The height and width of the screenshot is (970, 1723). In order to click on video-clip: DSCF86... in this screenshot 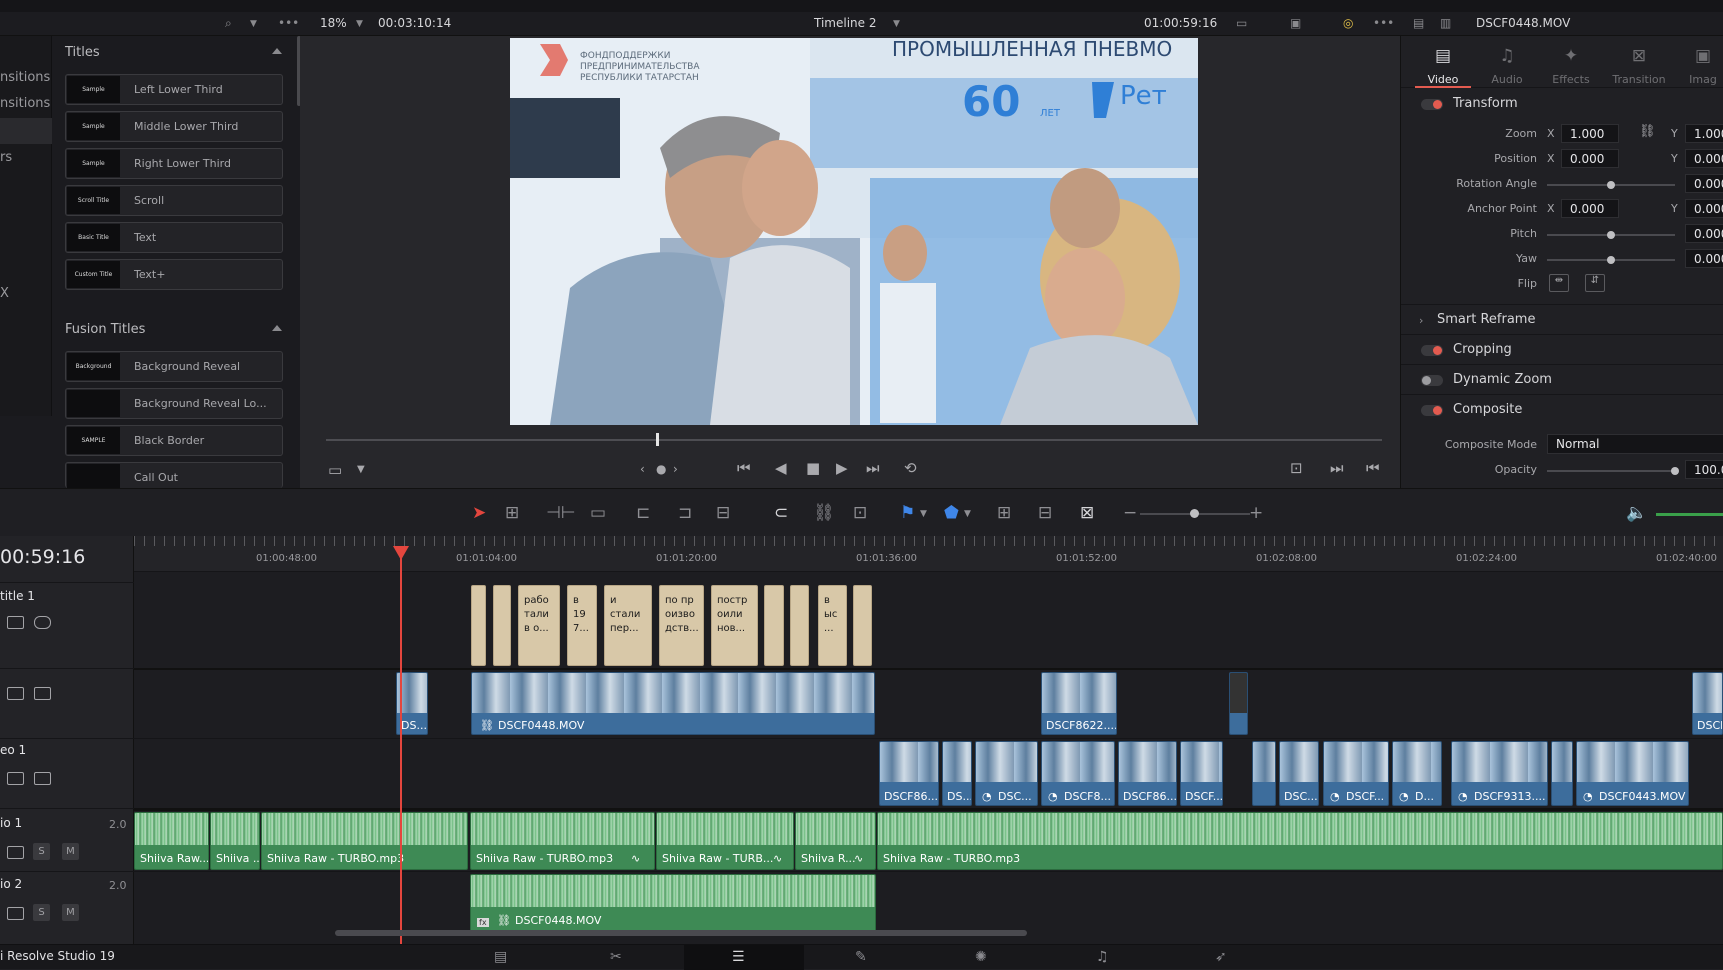, I will do `click(1147, 773)`.